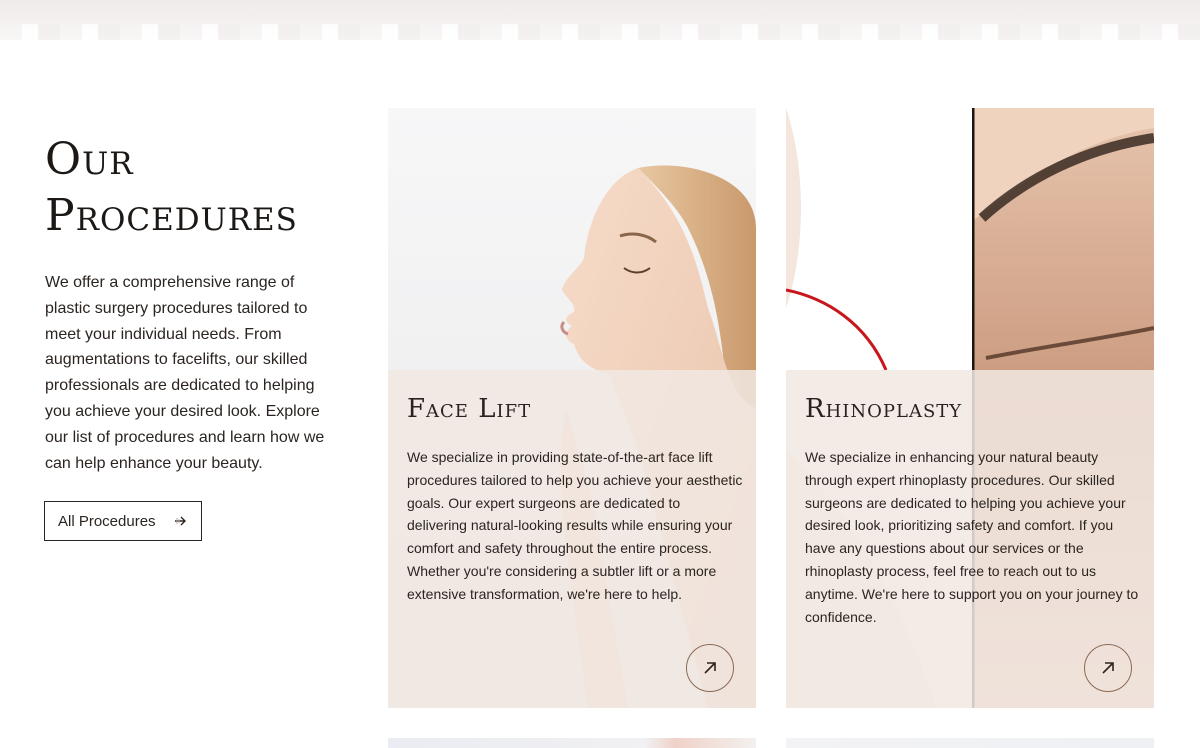 This screenshot has height=748, width=1200. What do you see at coordinates (180, 521) in the screenshot?
I see `arrow-right-icon` at bounding box center [180, 521].